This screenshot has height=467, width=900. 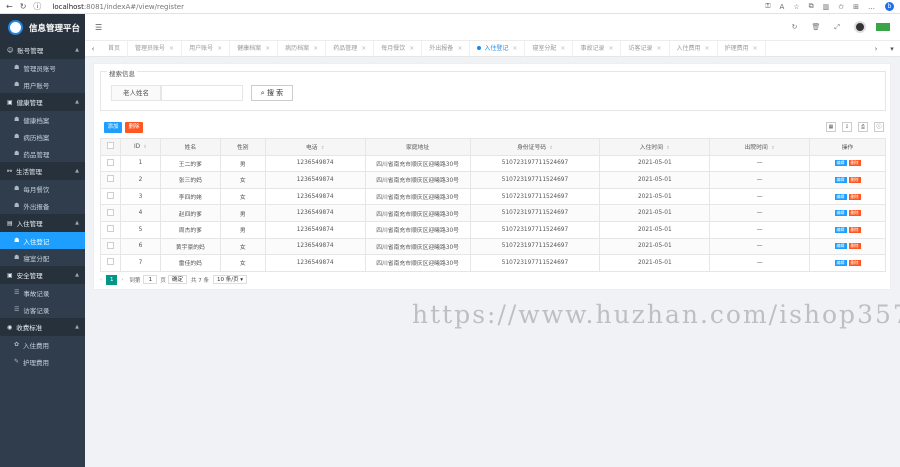 What do you see at coordinates (446, 48) in the screenshot?
I see `tab-outing-reports: 外出报备 ×` at bounding box center [446, 48].